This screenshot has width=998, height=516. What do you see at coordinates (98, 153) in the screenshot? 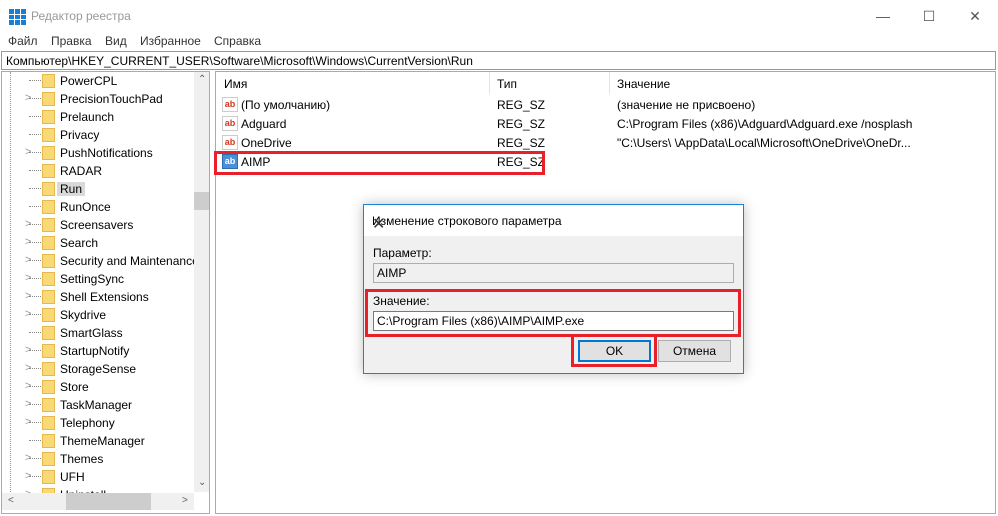
I see `tree-item: > PushNotifications` at bounding box center [98, 153].